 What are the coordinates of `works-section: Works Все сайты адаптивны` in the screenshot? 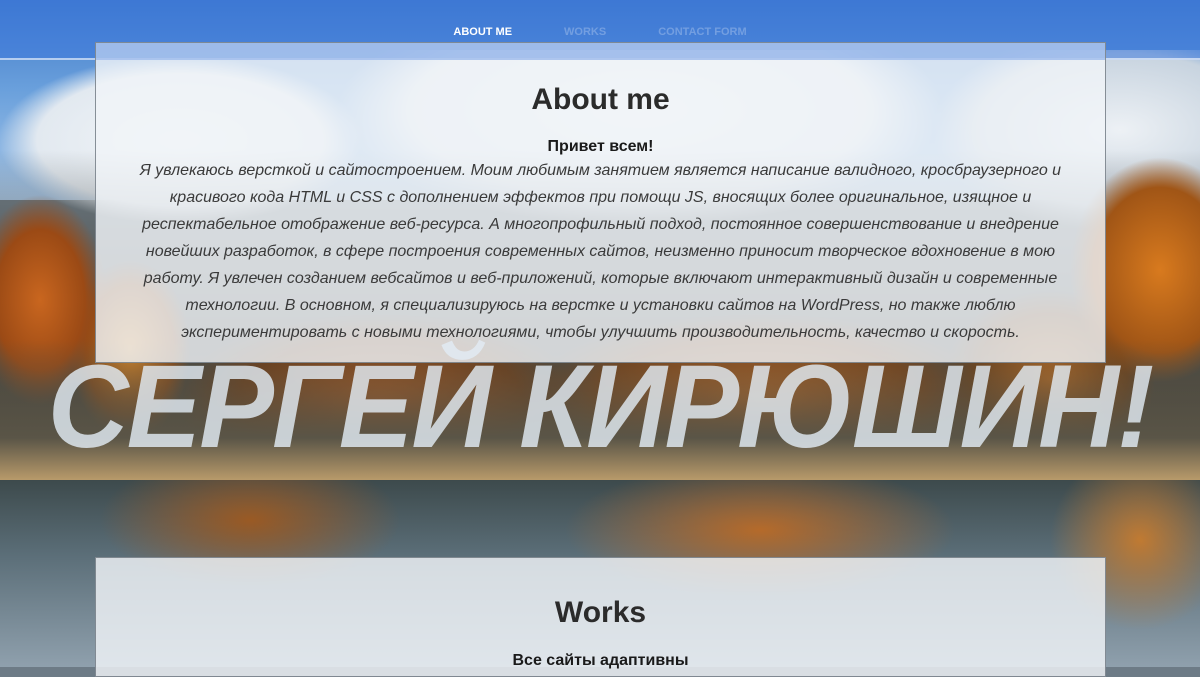 It's located at (600, 617).